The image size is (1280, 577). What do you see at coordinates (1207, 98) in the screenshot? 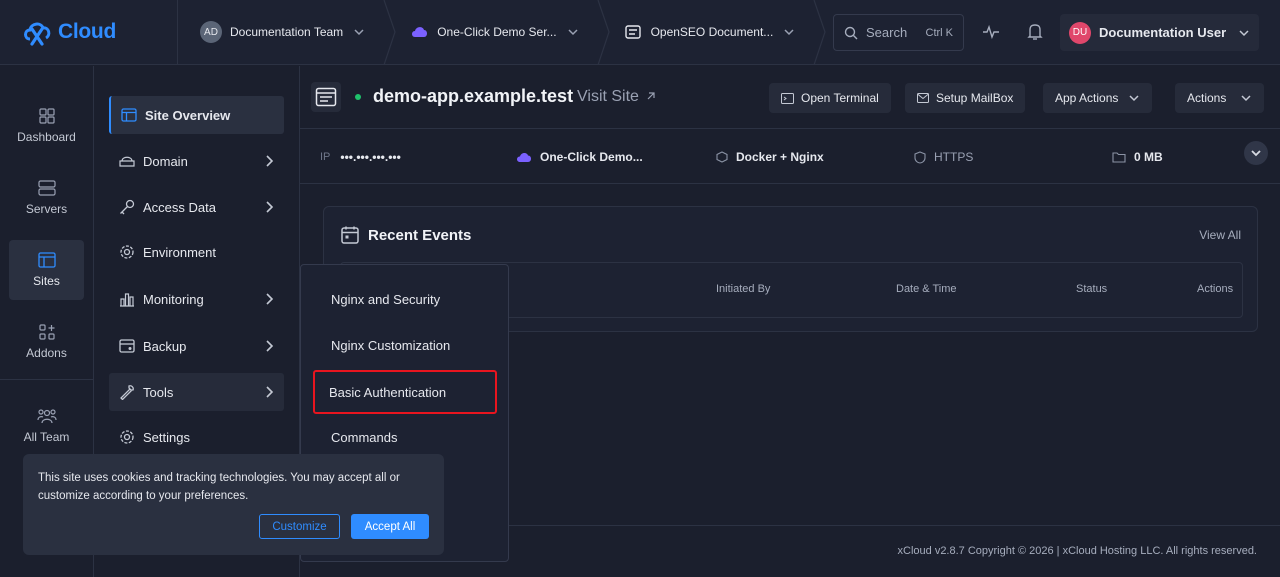
I see `actions-label: Actions` at bounding box center [1207, 98].